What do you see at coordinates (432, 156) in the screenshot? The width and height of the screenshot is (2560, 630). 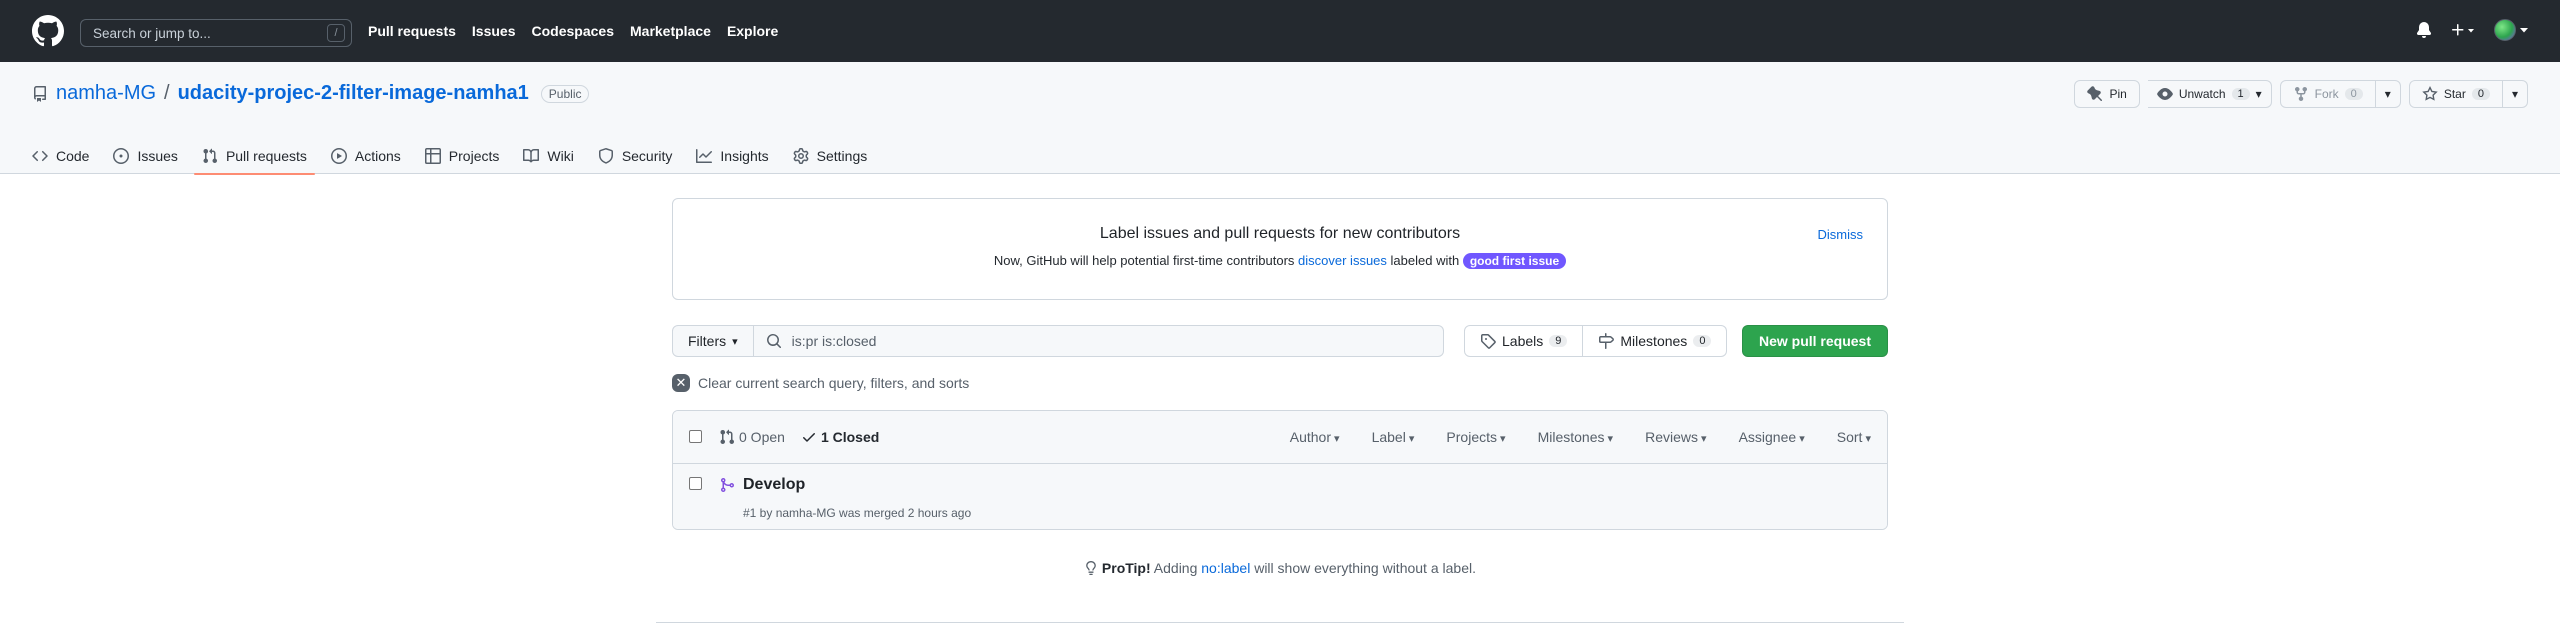 I see `table-icon` at bounding box center [432, 156].